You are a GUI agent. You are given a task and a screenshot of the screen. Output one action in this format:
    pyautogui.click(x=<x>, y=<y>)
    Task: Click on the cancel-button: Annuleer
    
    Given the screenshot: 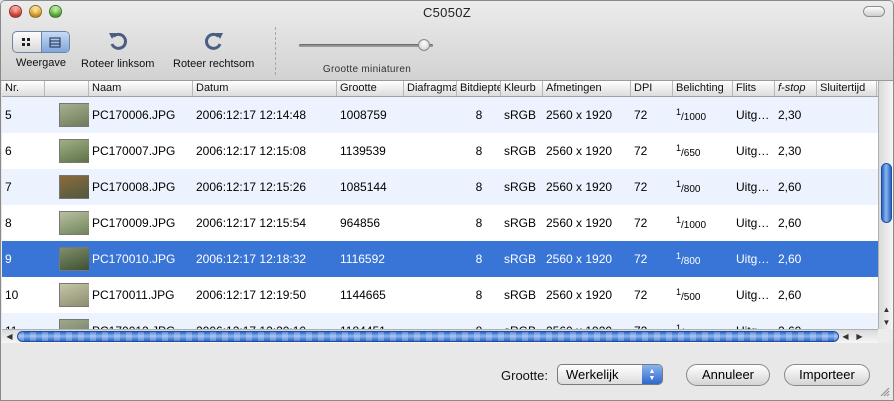 What is the action you would take?
    pyautogui.click(x=728, y=375)
    